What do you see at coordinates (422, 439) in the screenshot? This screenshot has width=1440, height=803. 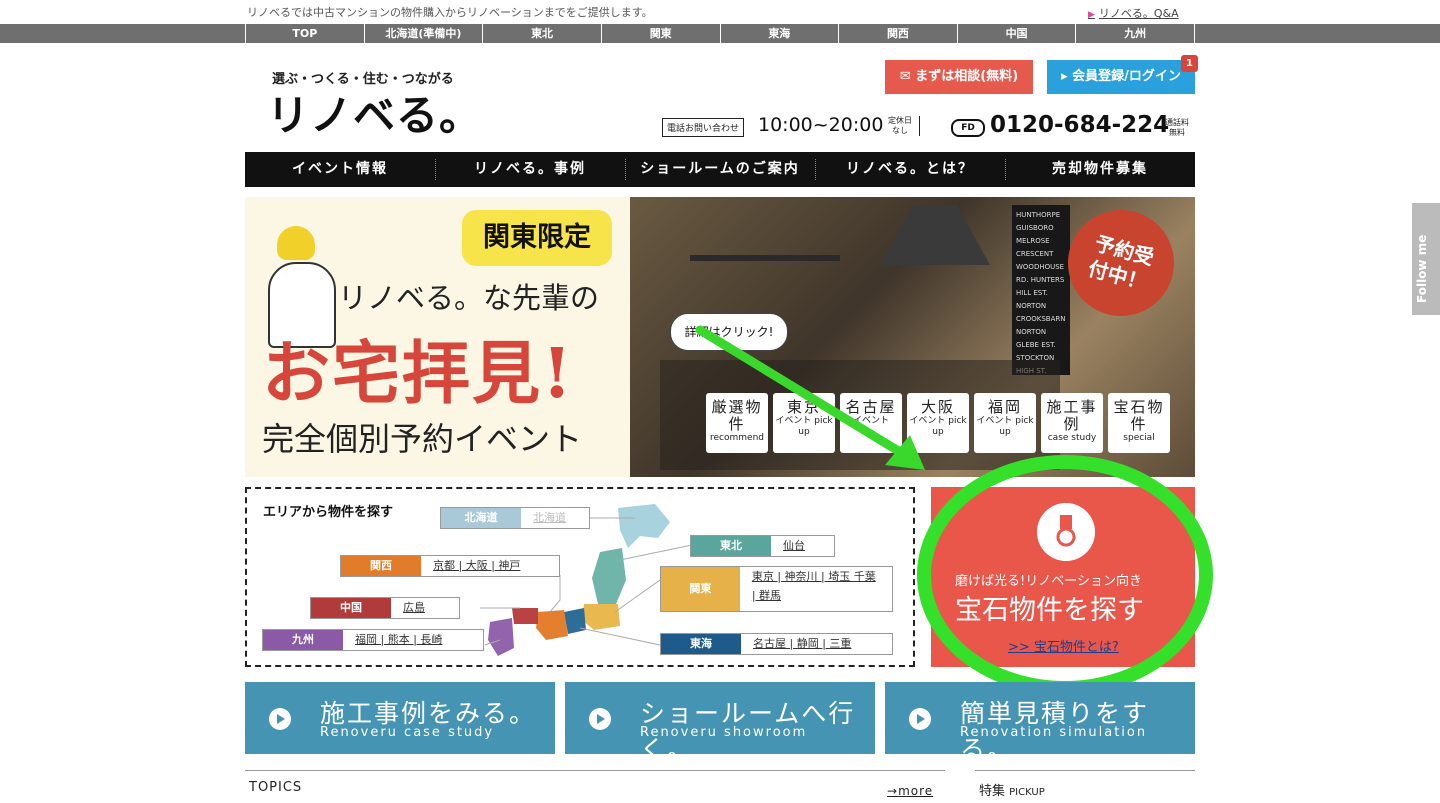 I see `banner-line3: 完全個別予約イベント` at bounding box center [422, 439].